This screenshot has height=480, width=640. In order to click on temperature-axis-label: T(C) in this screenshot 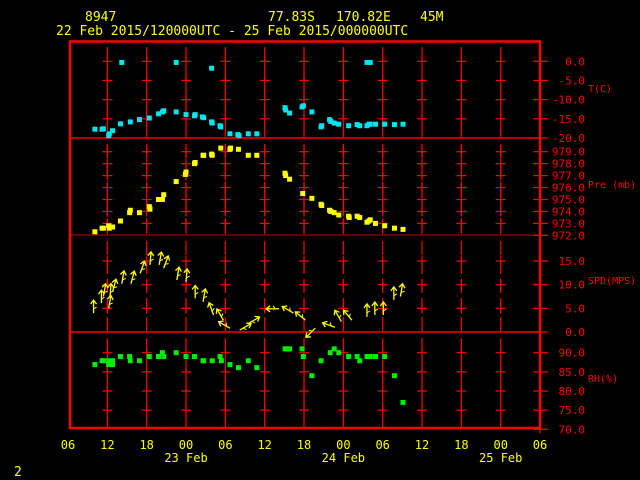, I will do `click(600, 89)`.